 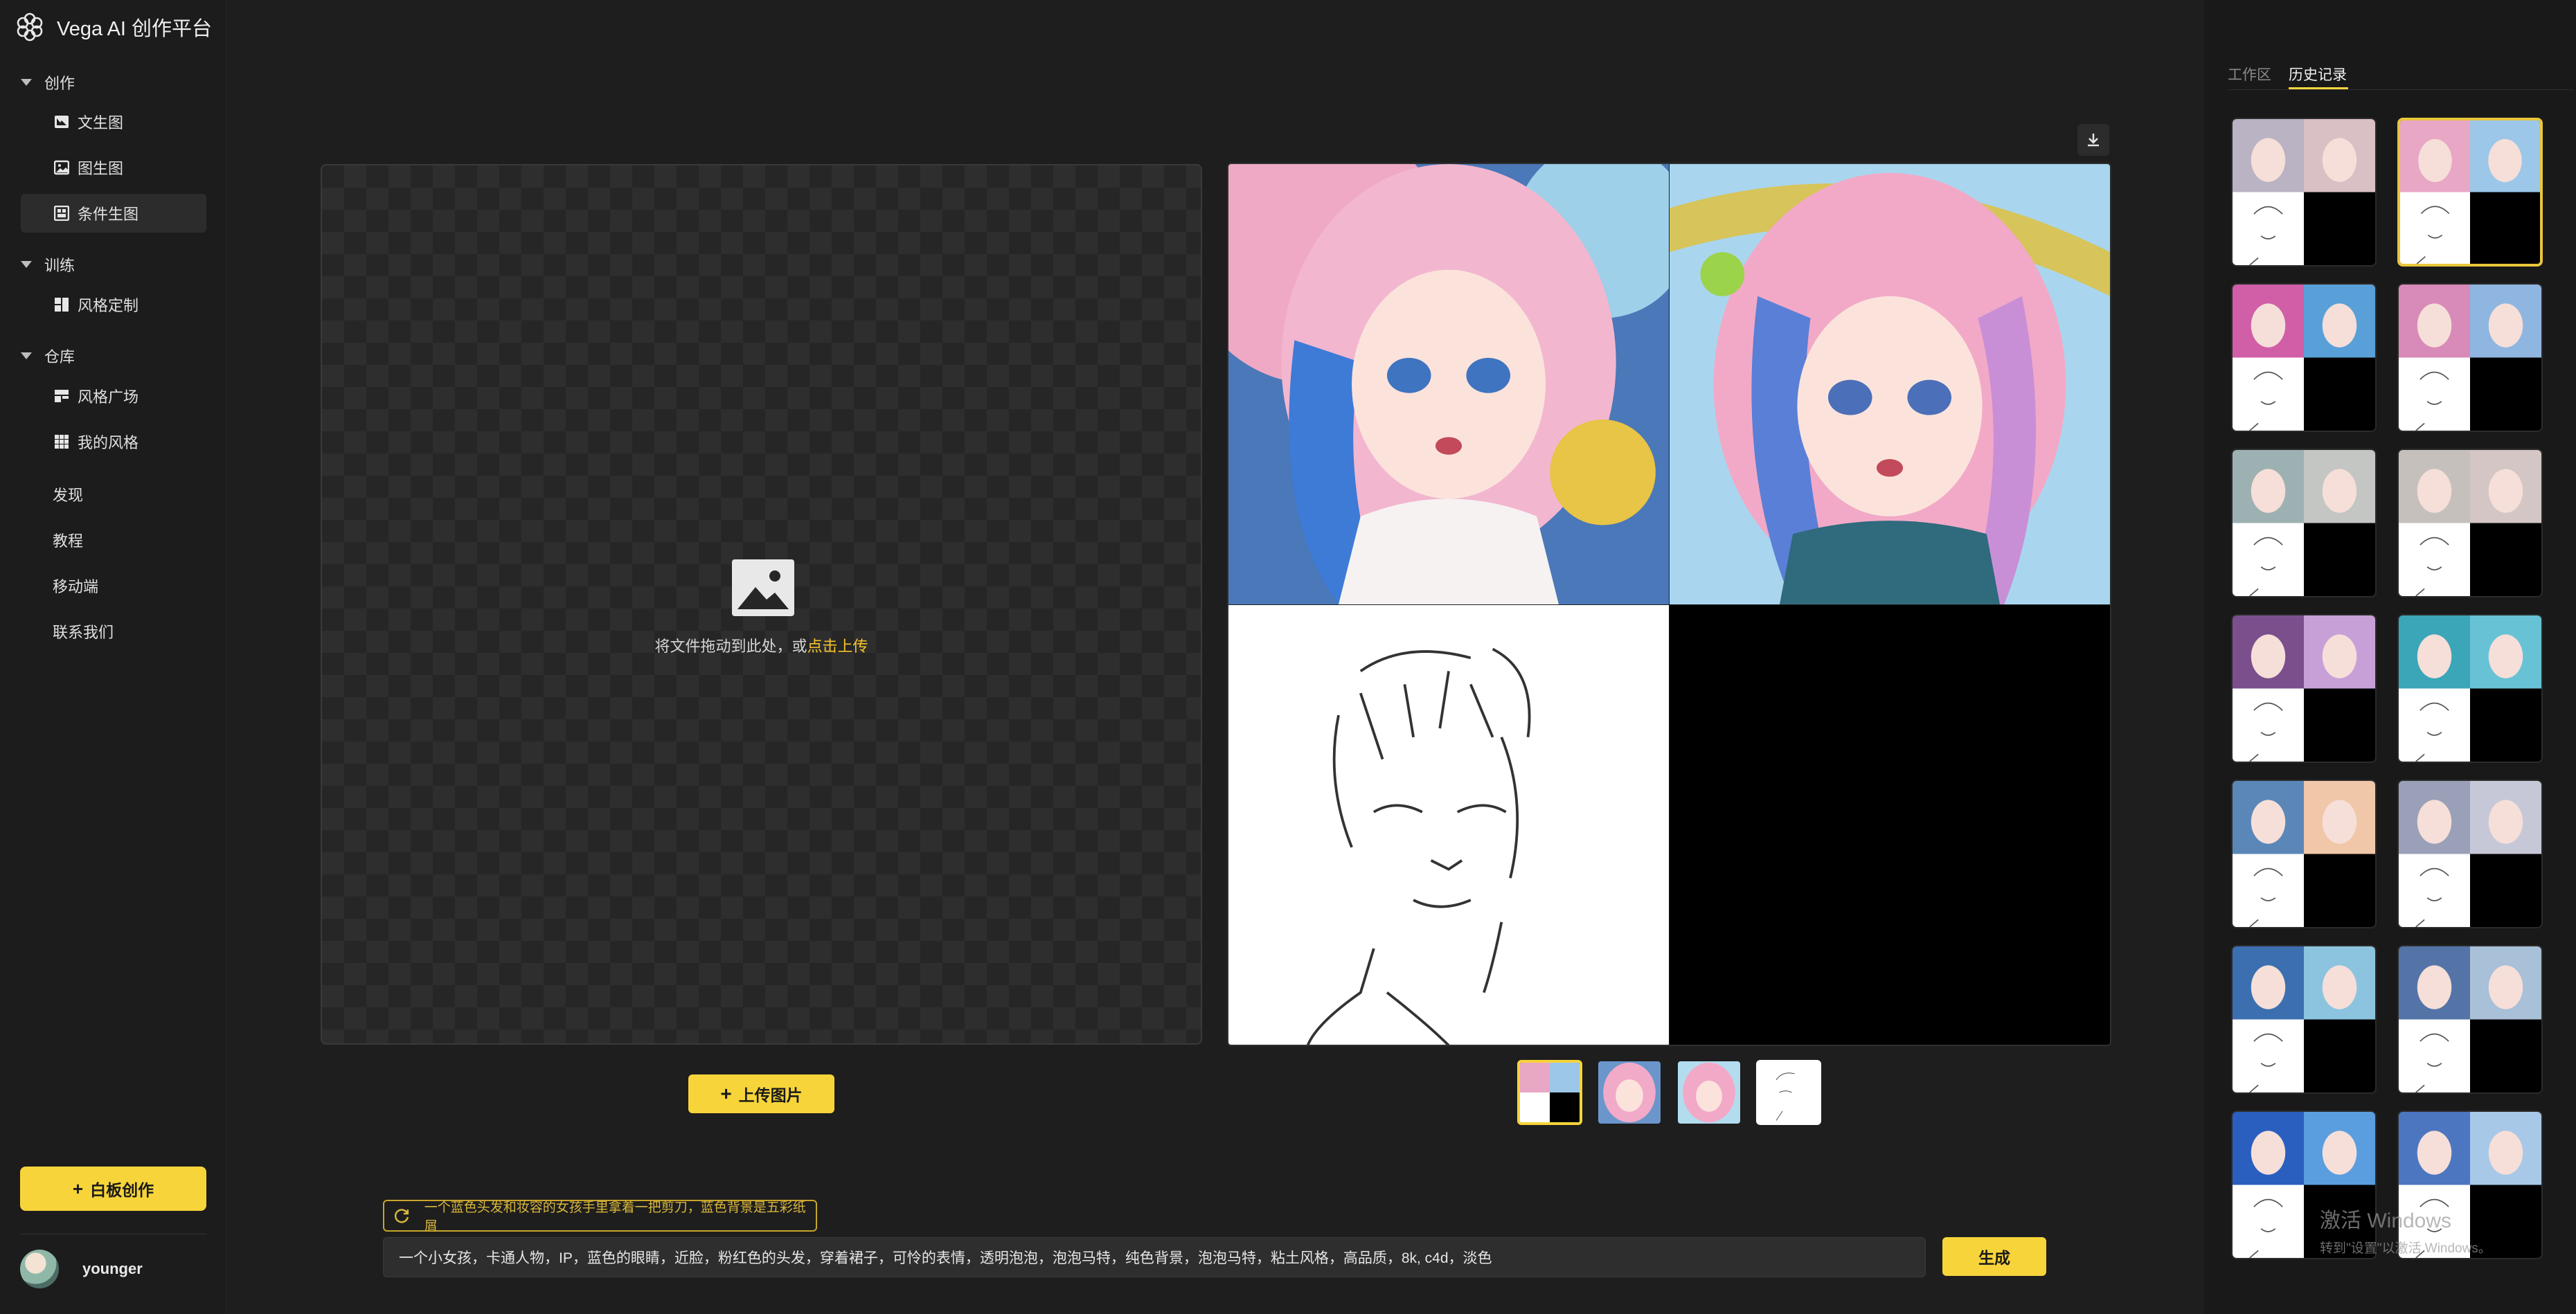 I want to click on upload-image-button: + 上传图片, so click(x=761, y=1093).